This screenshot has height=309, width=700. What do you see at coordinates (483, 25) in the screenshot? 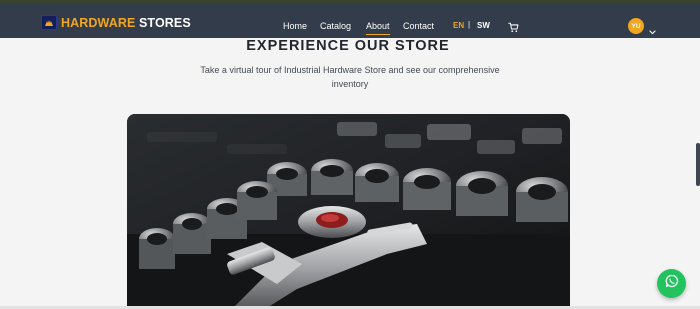
I see `lang-sw: SW` at bounding box center [483, 25].